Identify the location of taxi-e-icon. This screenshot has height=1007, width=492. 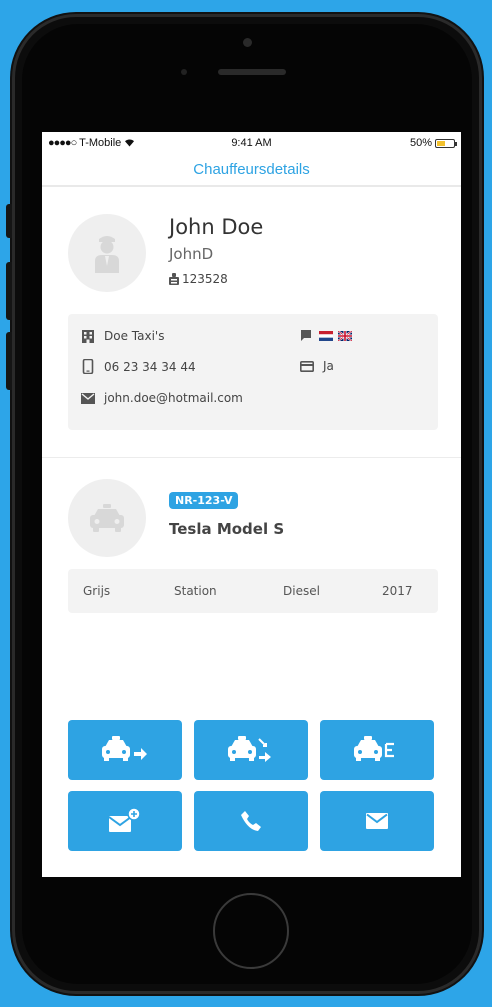
(374, 748).